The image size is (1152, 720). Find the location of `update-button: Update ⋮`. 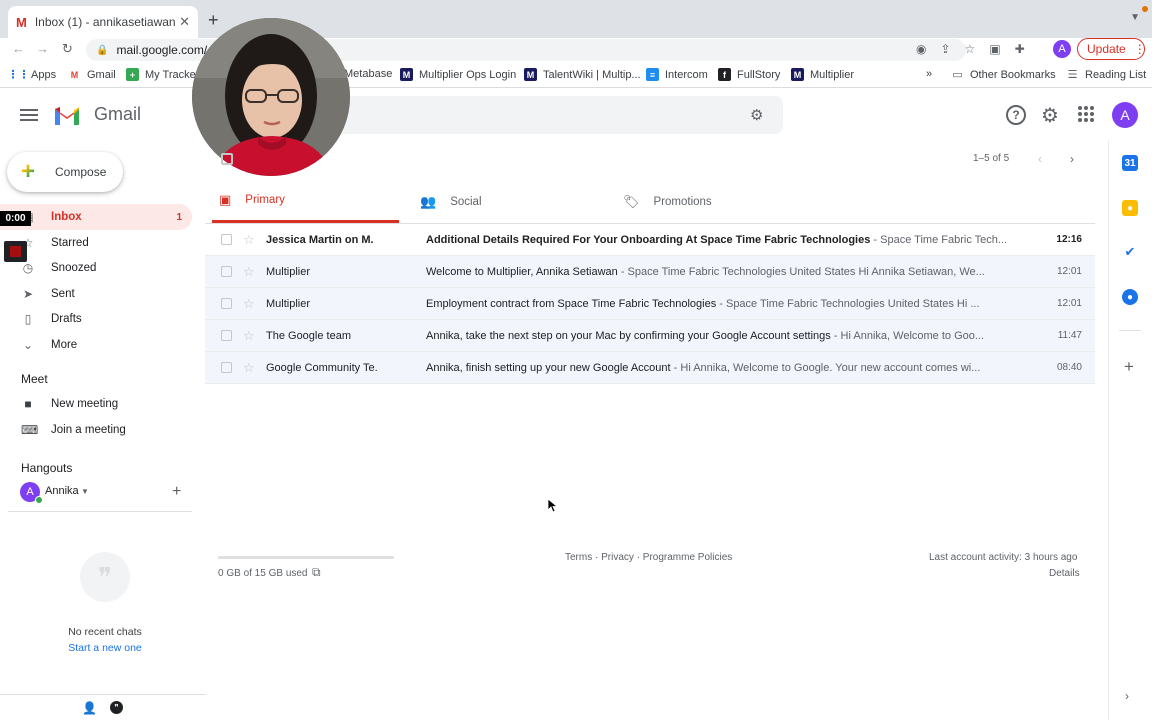

update-button: Update ⋮ is located at coordinates (1111, 49).